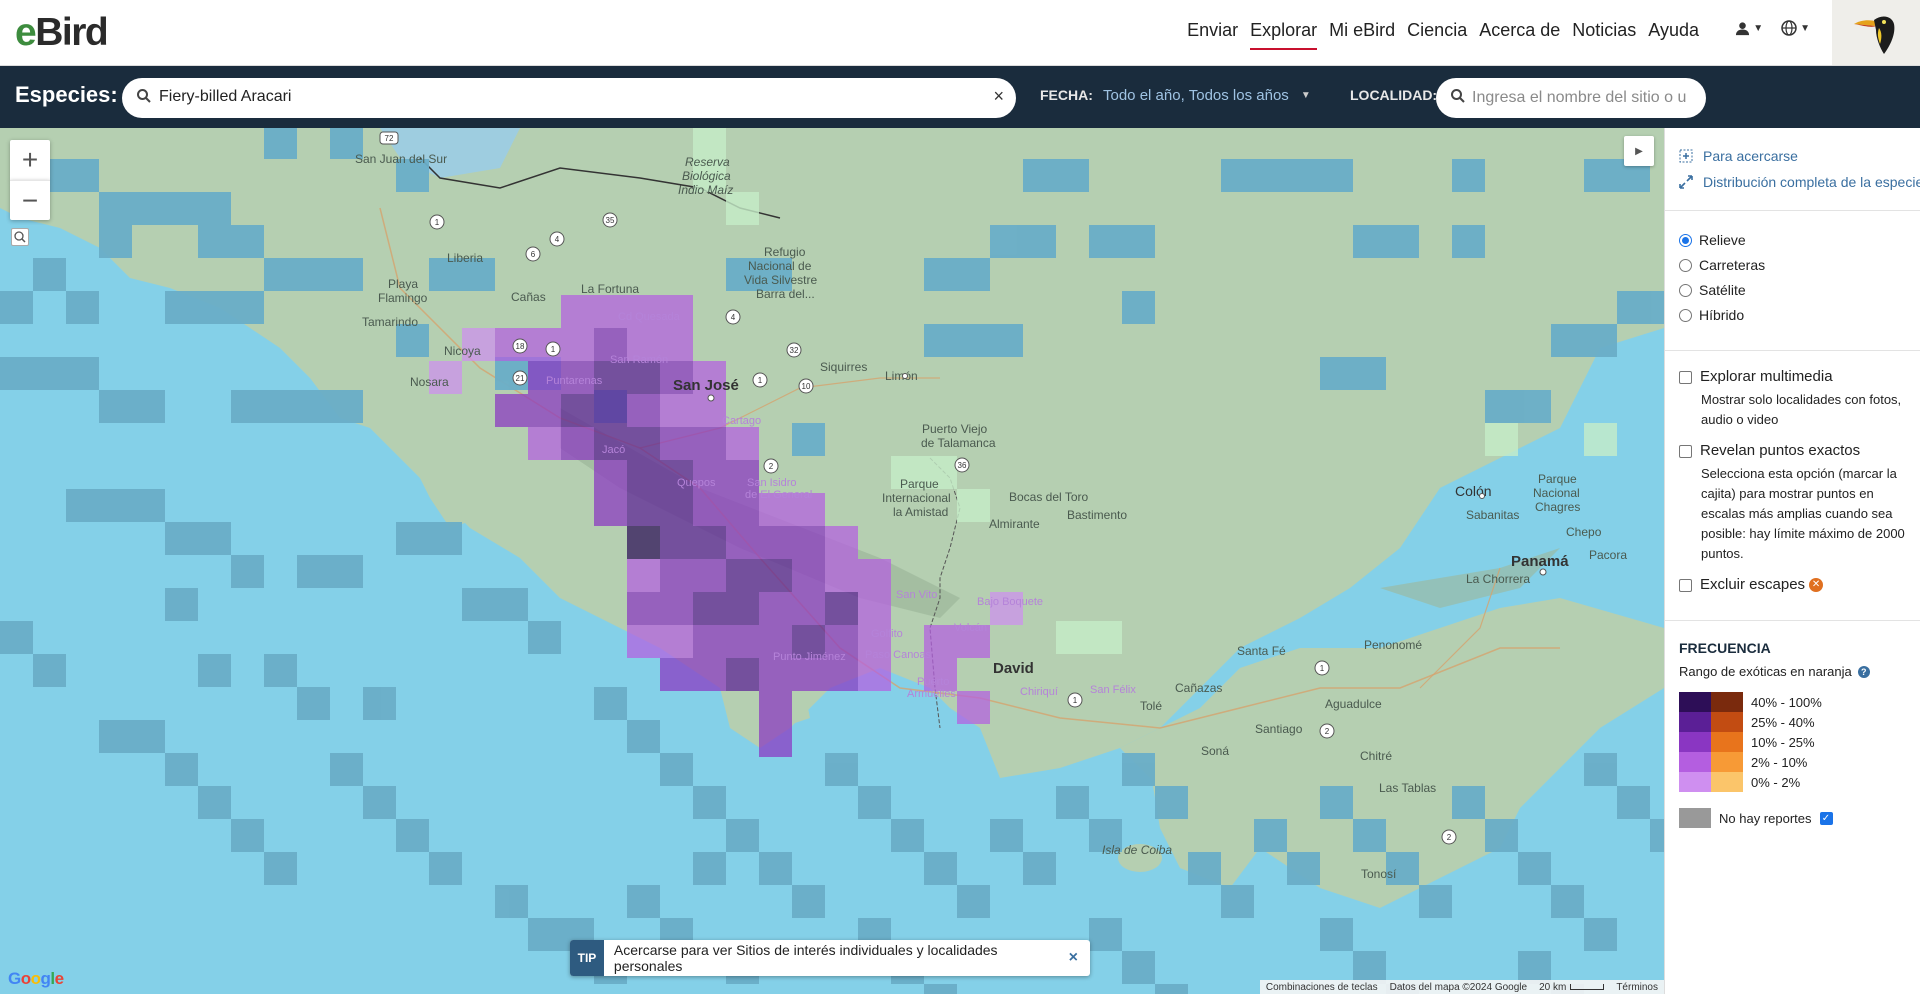 This screenshot has width=1920, height=994. Describe the element at coordinates (1207, 95) in the screenshot. I see `date-filter: Todo el año, Todos los años ▼` at that location.